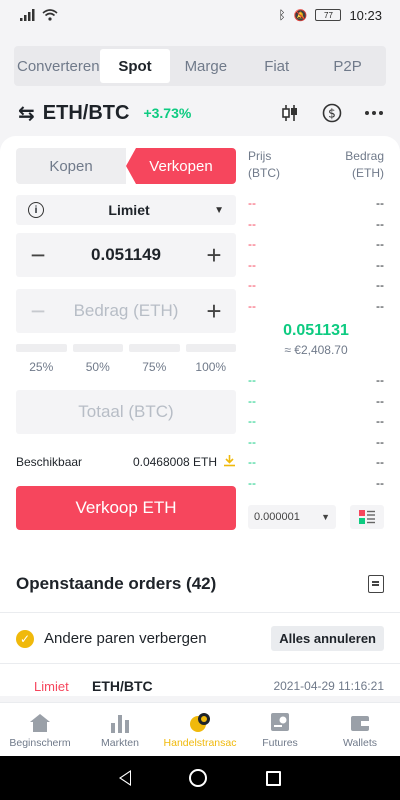  What do you see at coordinates (40, 722) in the screenshot?
I see `home-icon` at bounding box center [40, 722].